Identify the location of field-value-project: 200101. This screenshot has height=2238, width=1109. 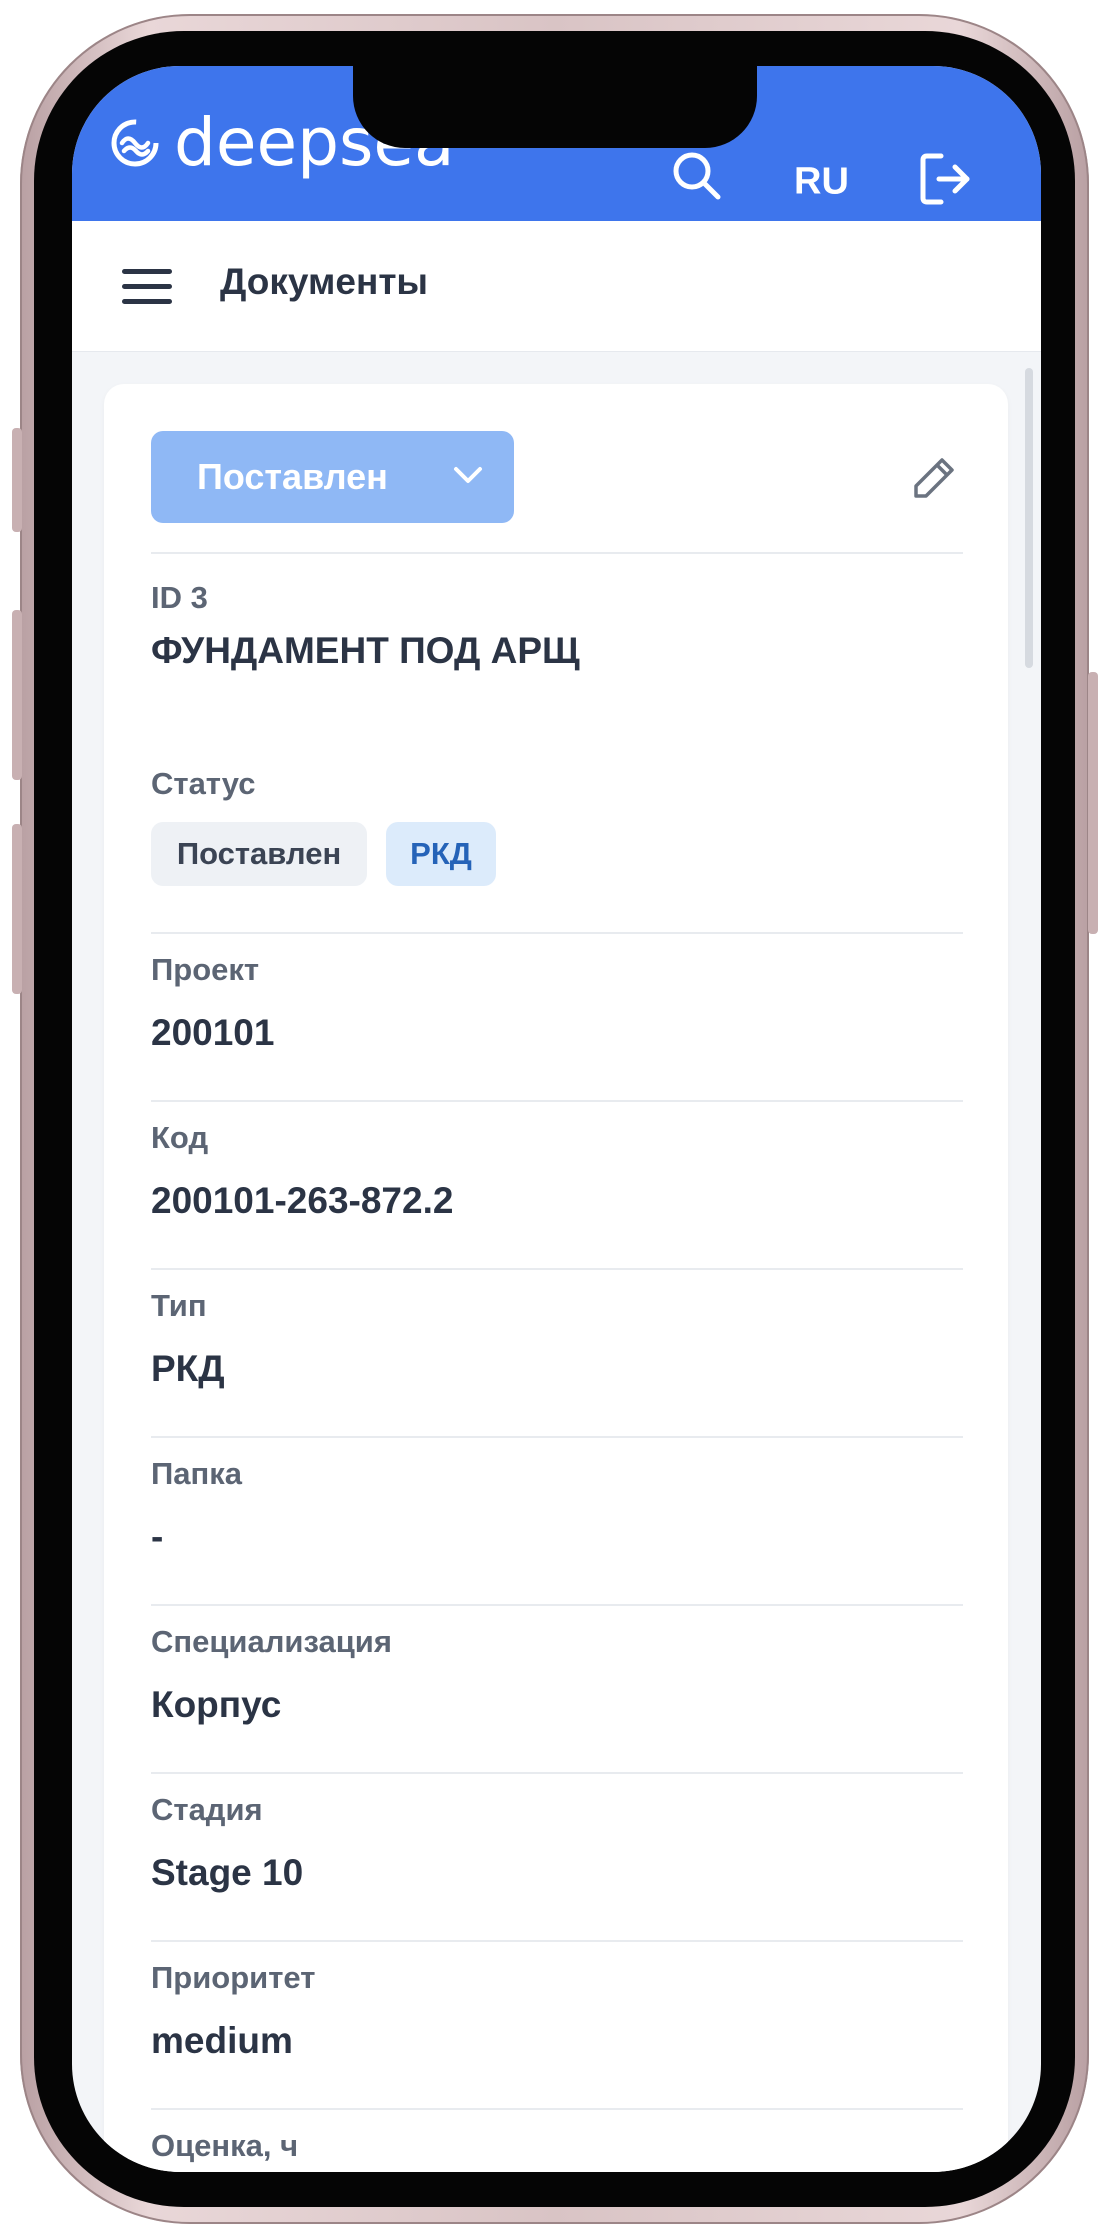
(213, 1032).